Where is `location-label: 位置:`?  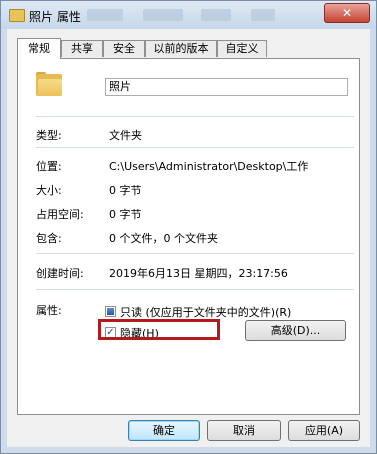 location-label: 位置: is located at coordinates (49, 166).